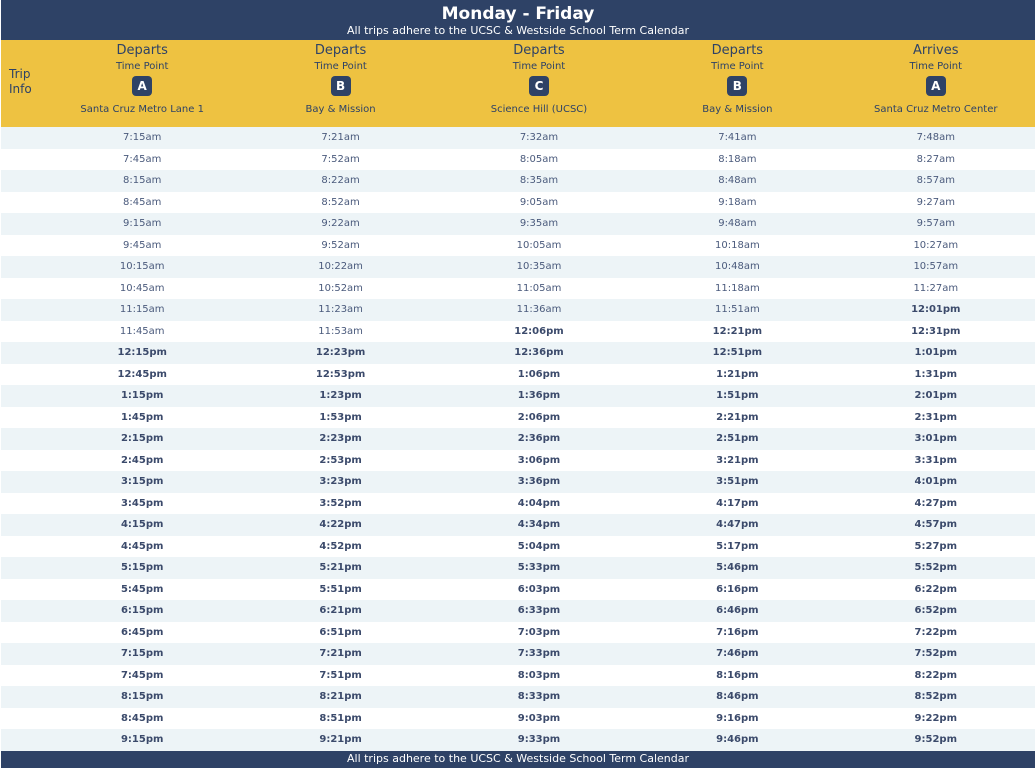 Image resolution: width=1036 pixels, height=769 pixels. What do you see at coordinates (539, 331) in the screenshot?
I see `time-cell: 12:06pm` at bounding box center [539, 331].